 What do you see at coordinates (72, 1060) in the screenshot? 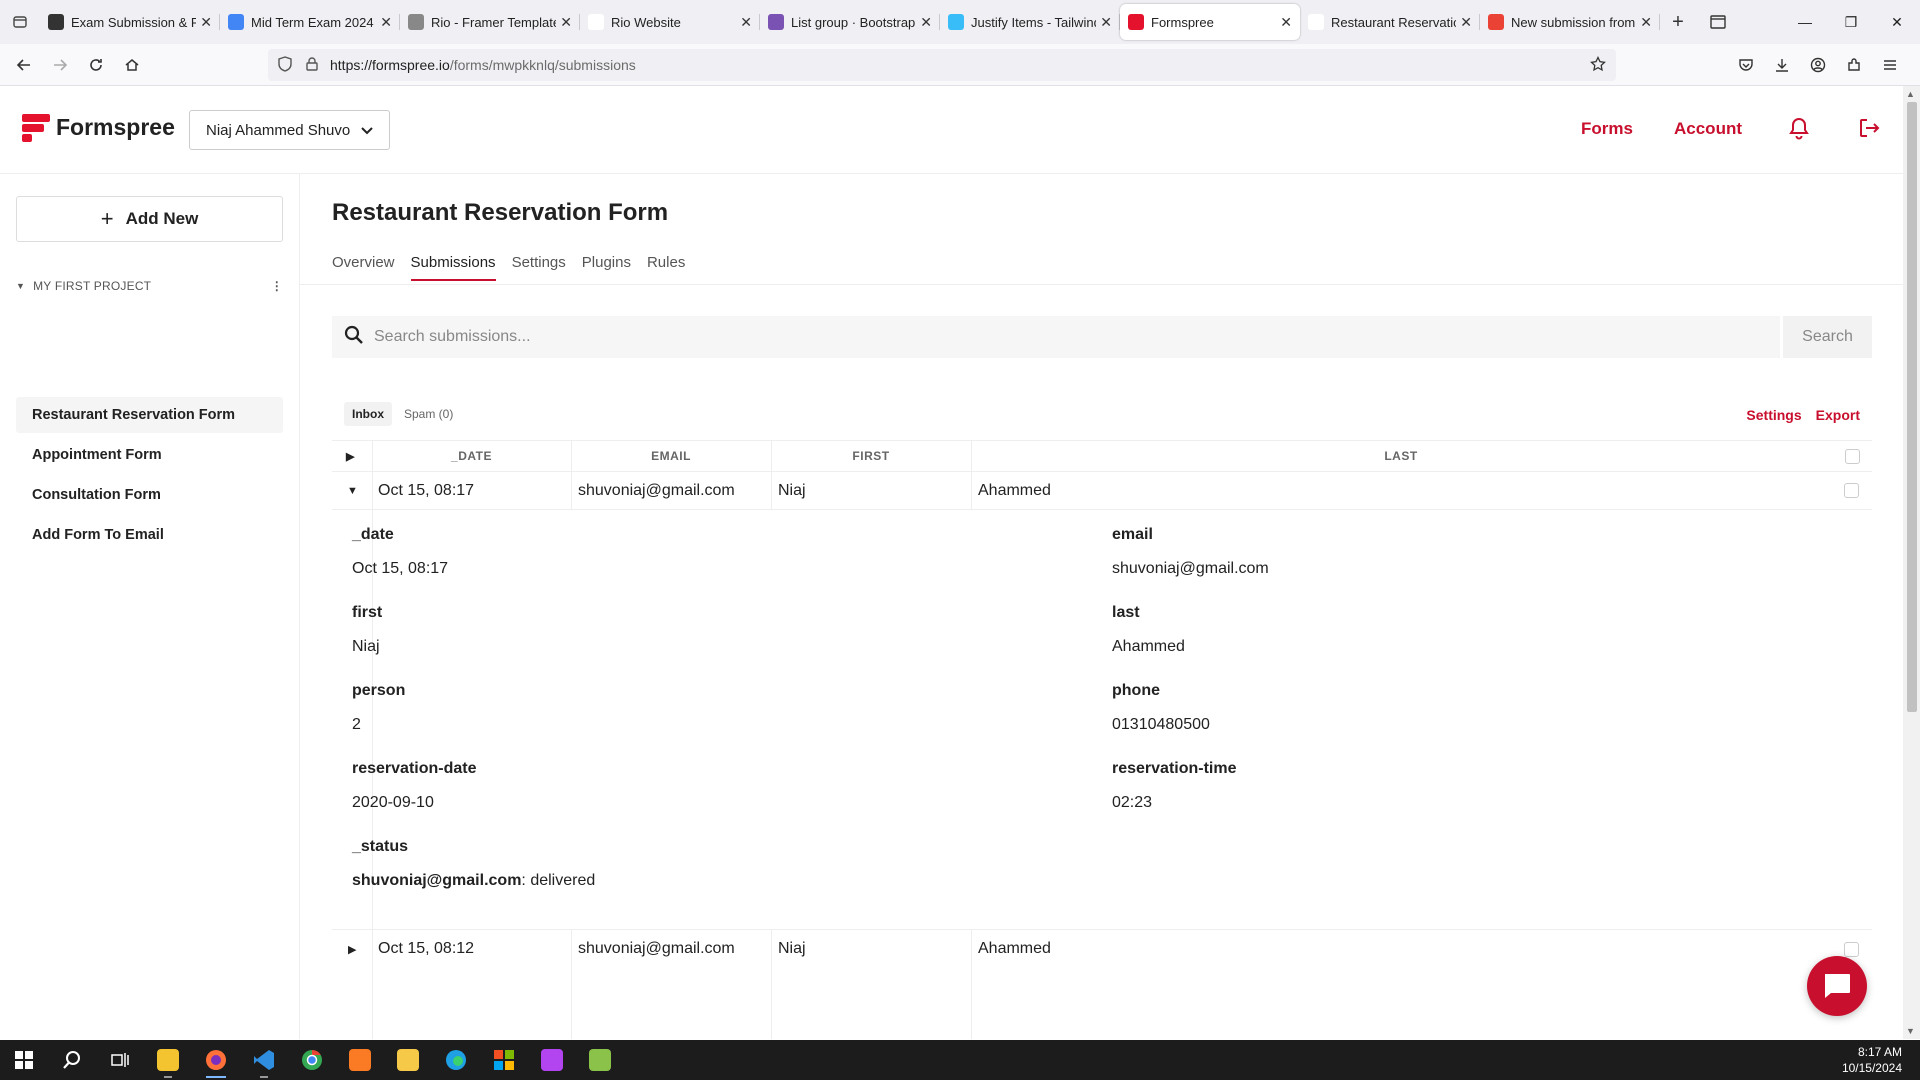
I see `search-icon` at bounding box center [72, 1060].